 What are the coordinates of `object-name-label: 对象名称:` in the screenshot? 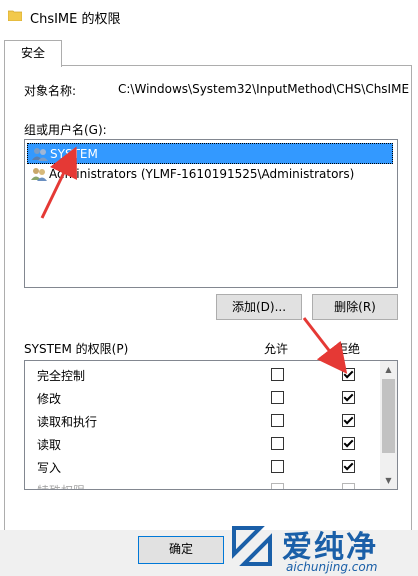 It's located at (50, 91).